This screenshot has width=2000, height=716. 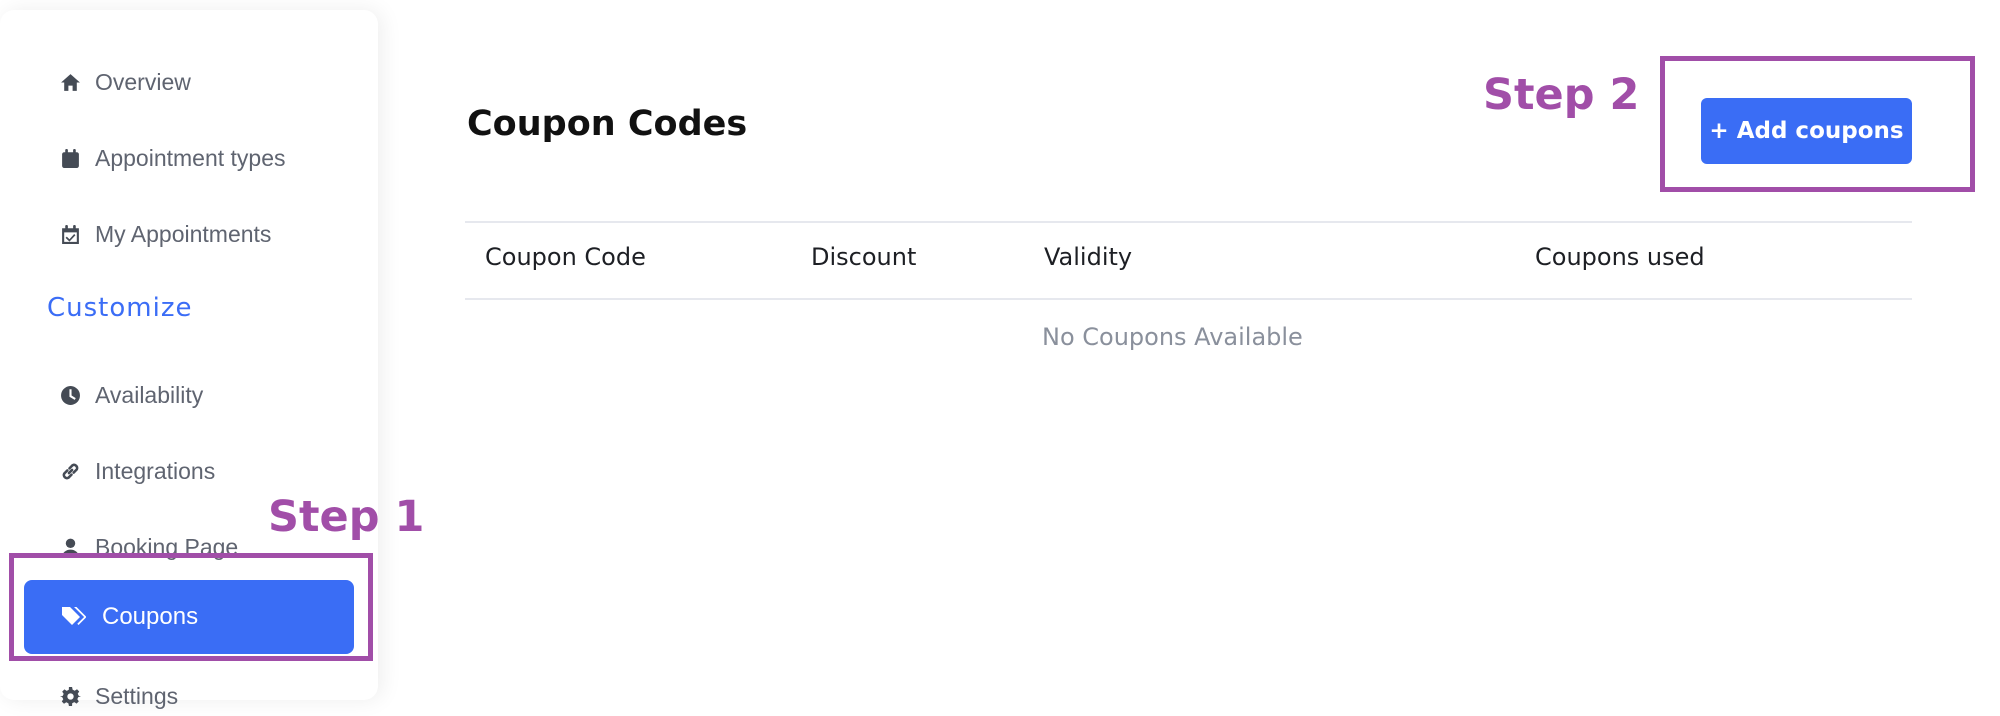 I want to click on table-top-divider, so click(x=1188, y=222).